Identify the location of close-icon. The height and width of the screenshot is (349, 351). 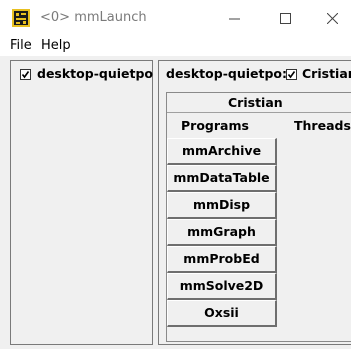
(332, 18).